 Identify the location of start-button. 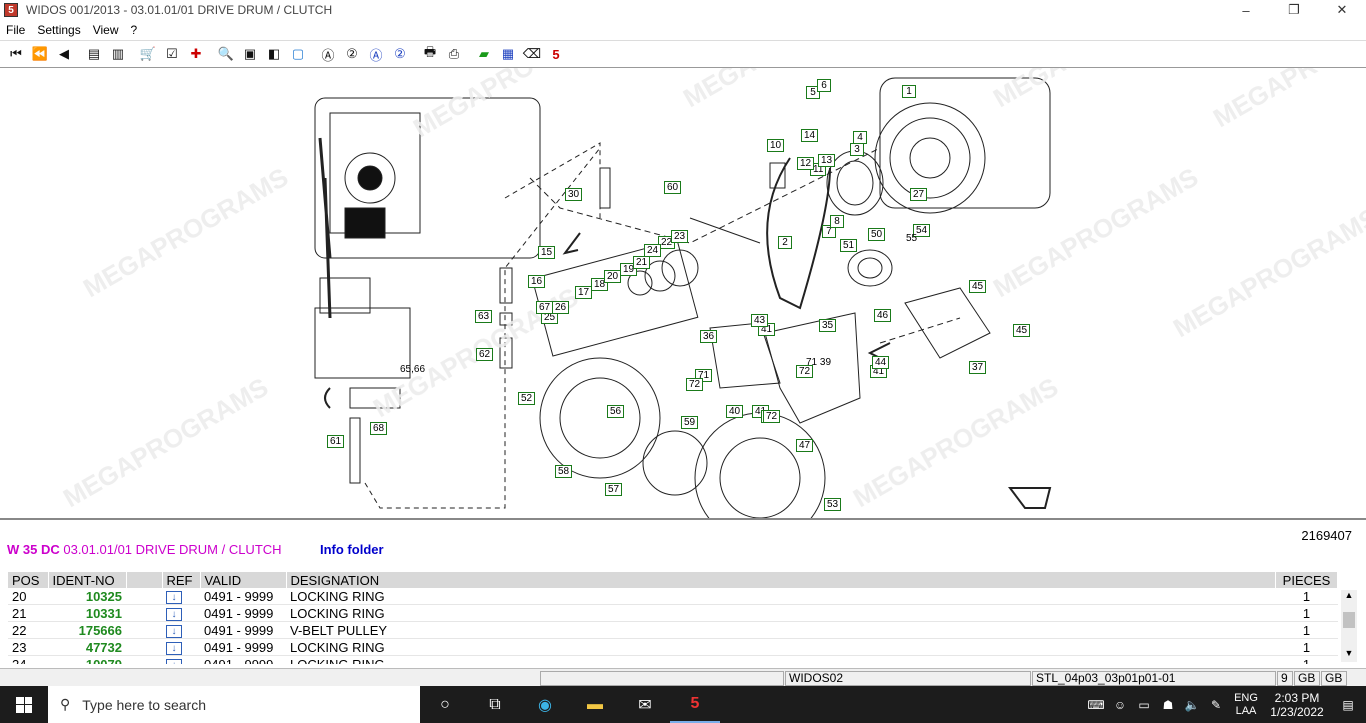
(24, 704).